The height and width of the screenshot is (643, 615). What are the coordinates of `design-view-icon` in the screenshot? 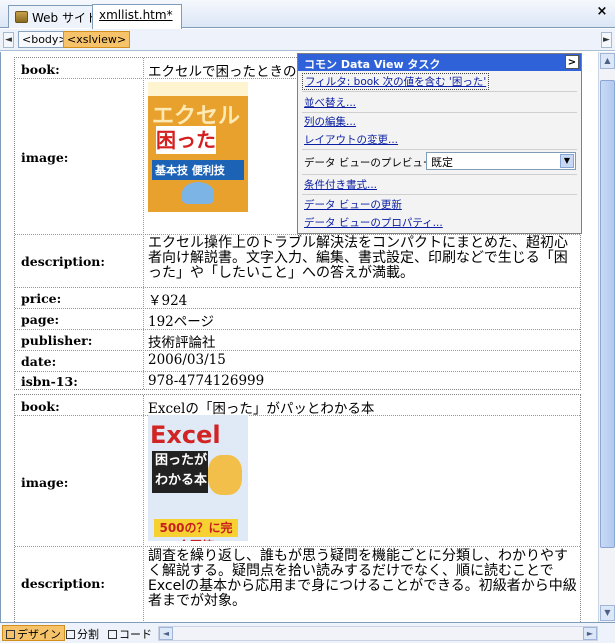 It's located at (10, 634).